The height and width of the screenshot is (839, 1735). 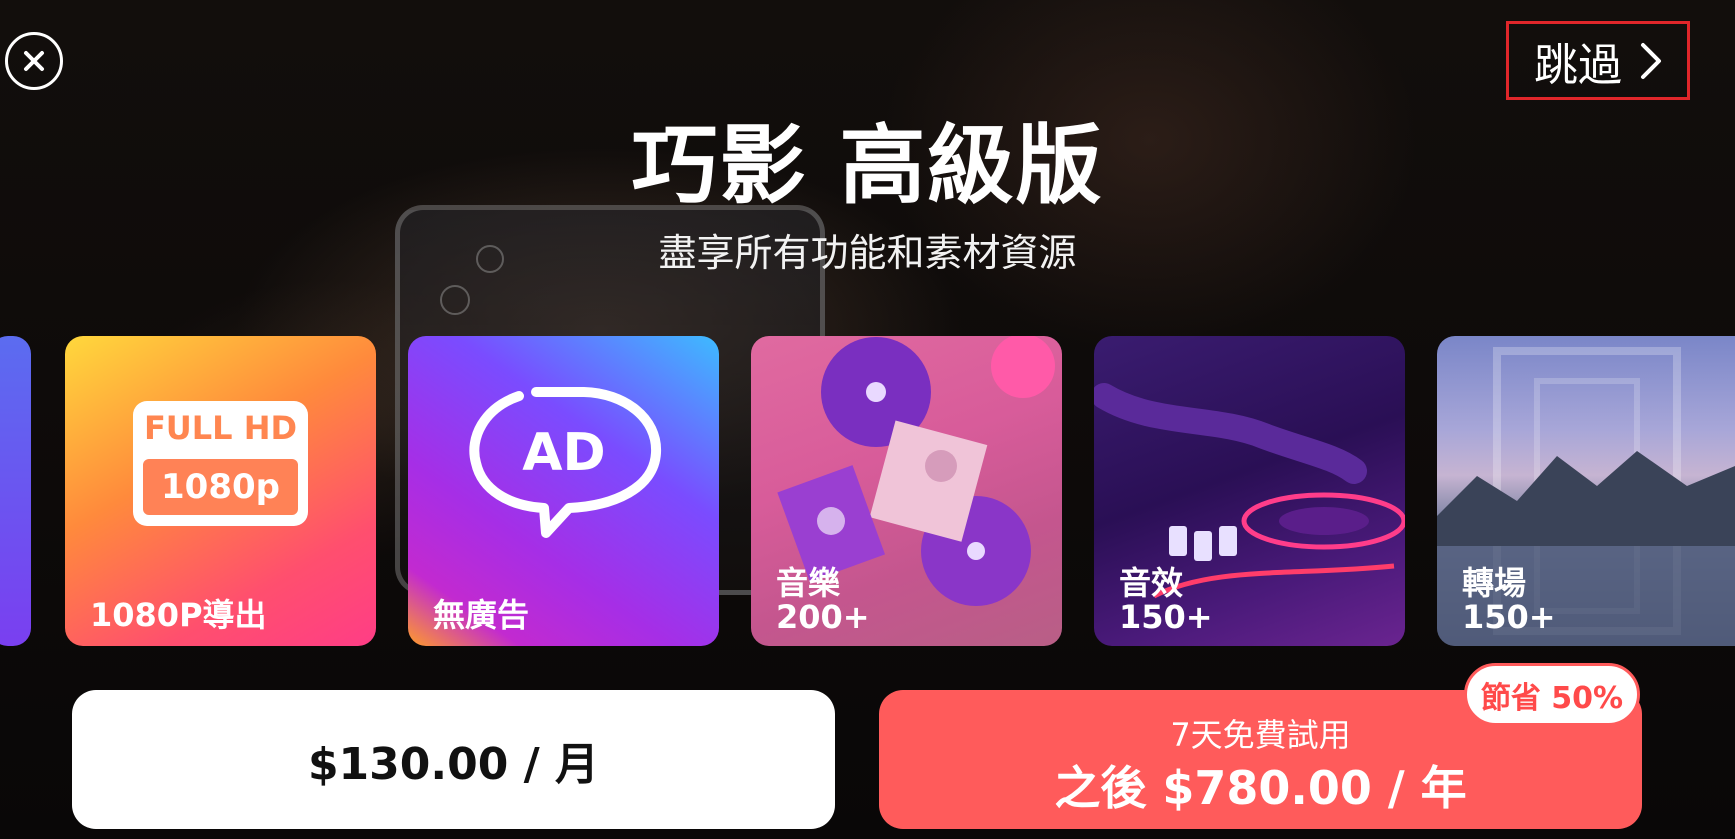 I want to click on 1080p-text: 1080p, so click(x=220, y=487).